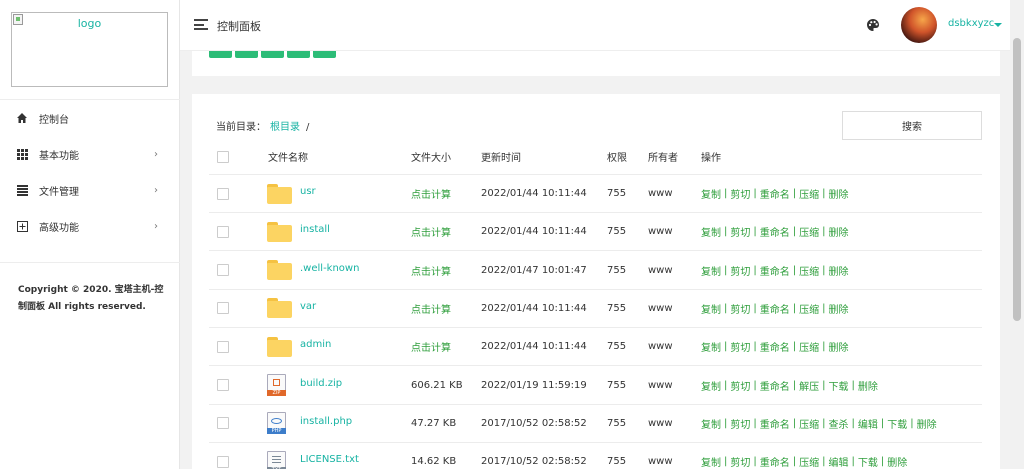 The image size is (1024, 469). What do you see at coordinates (329, 270) in the screenshot?
I see `file-name-link: .well-known` at bounding box center [329, 270].